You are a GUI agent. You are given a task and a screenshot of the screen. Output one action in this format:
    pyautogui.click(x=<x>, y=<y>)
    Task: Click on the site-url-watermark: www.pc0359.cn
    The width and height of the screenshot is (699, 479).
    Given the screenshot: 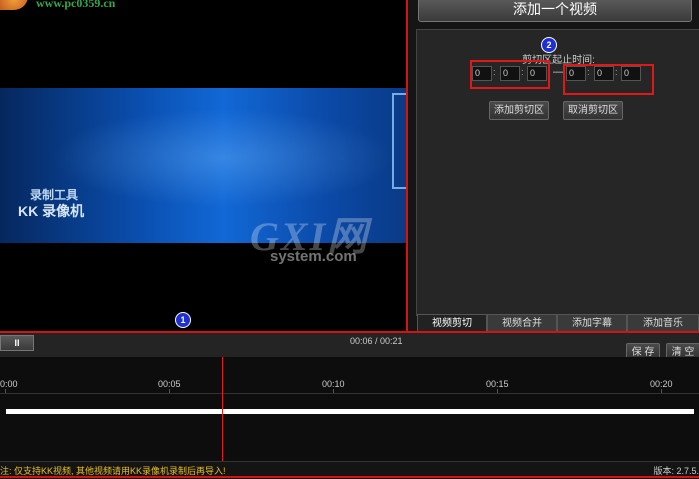 What is the action you would take?
    pyautogui.click(x=76, y=5)
    